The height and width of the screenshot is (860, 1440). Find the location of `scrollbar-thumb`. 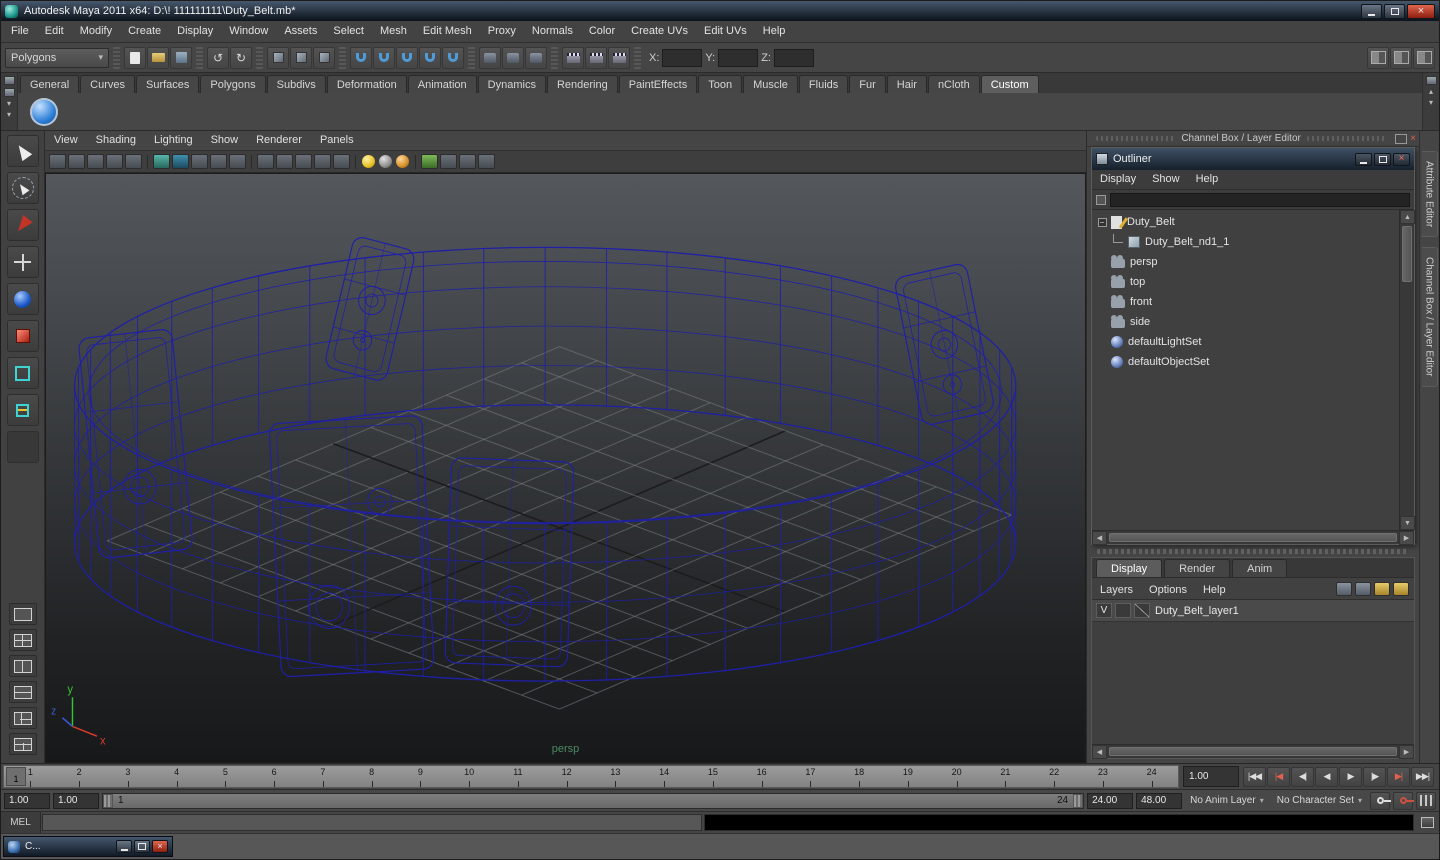

scrollbar-thumb is located at coordinates (1407, 254).